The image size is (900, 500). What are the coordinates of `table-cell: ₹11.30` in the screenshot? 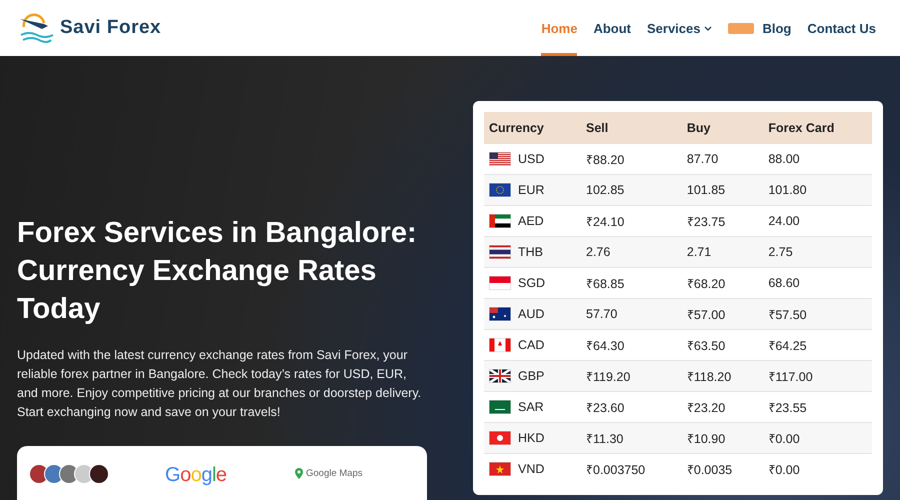 It's located at (631, 438).